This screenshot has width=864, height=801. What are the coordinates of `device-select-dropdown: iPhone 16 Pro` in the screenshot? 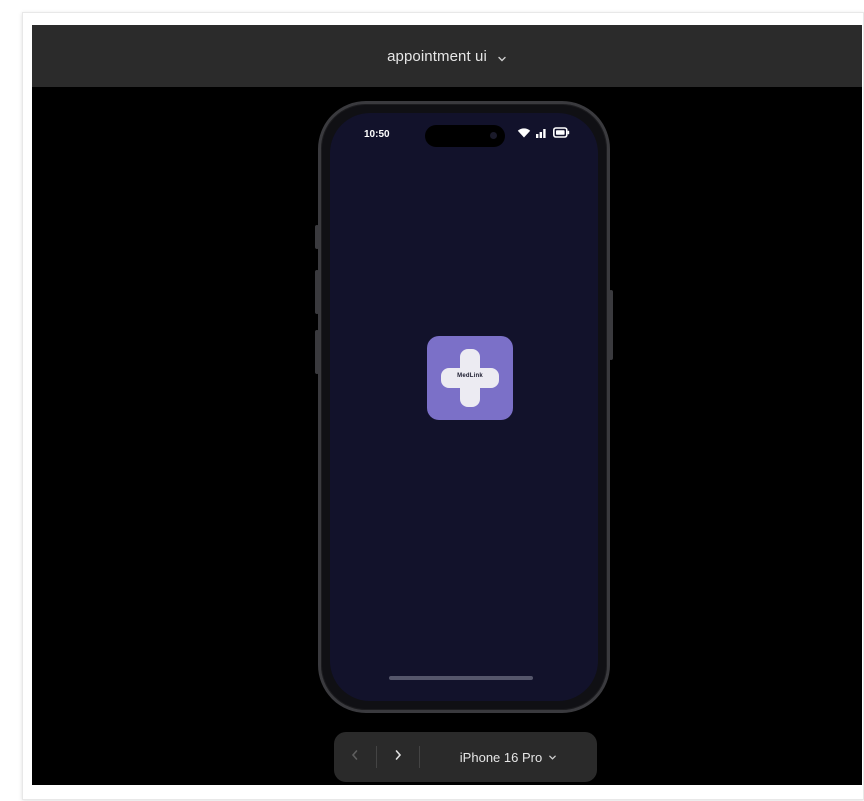 It's located at (508, 757).